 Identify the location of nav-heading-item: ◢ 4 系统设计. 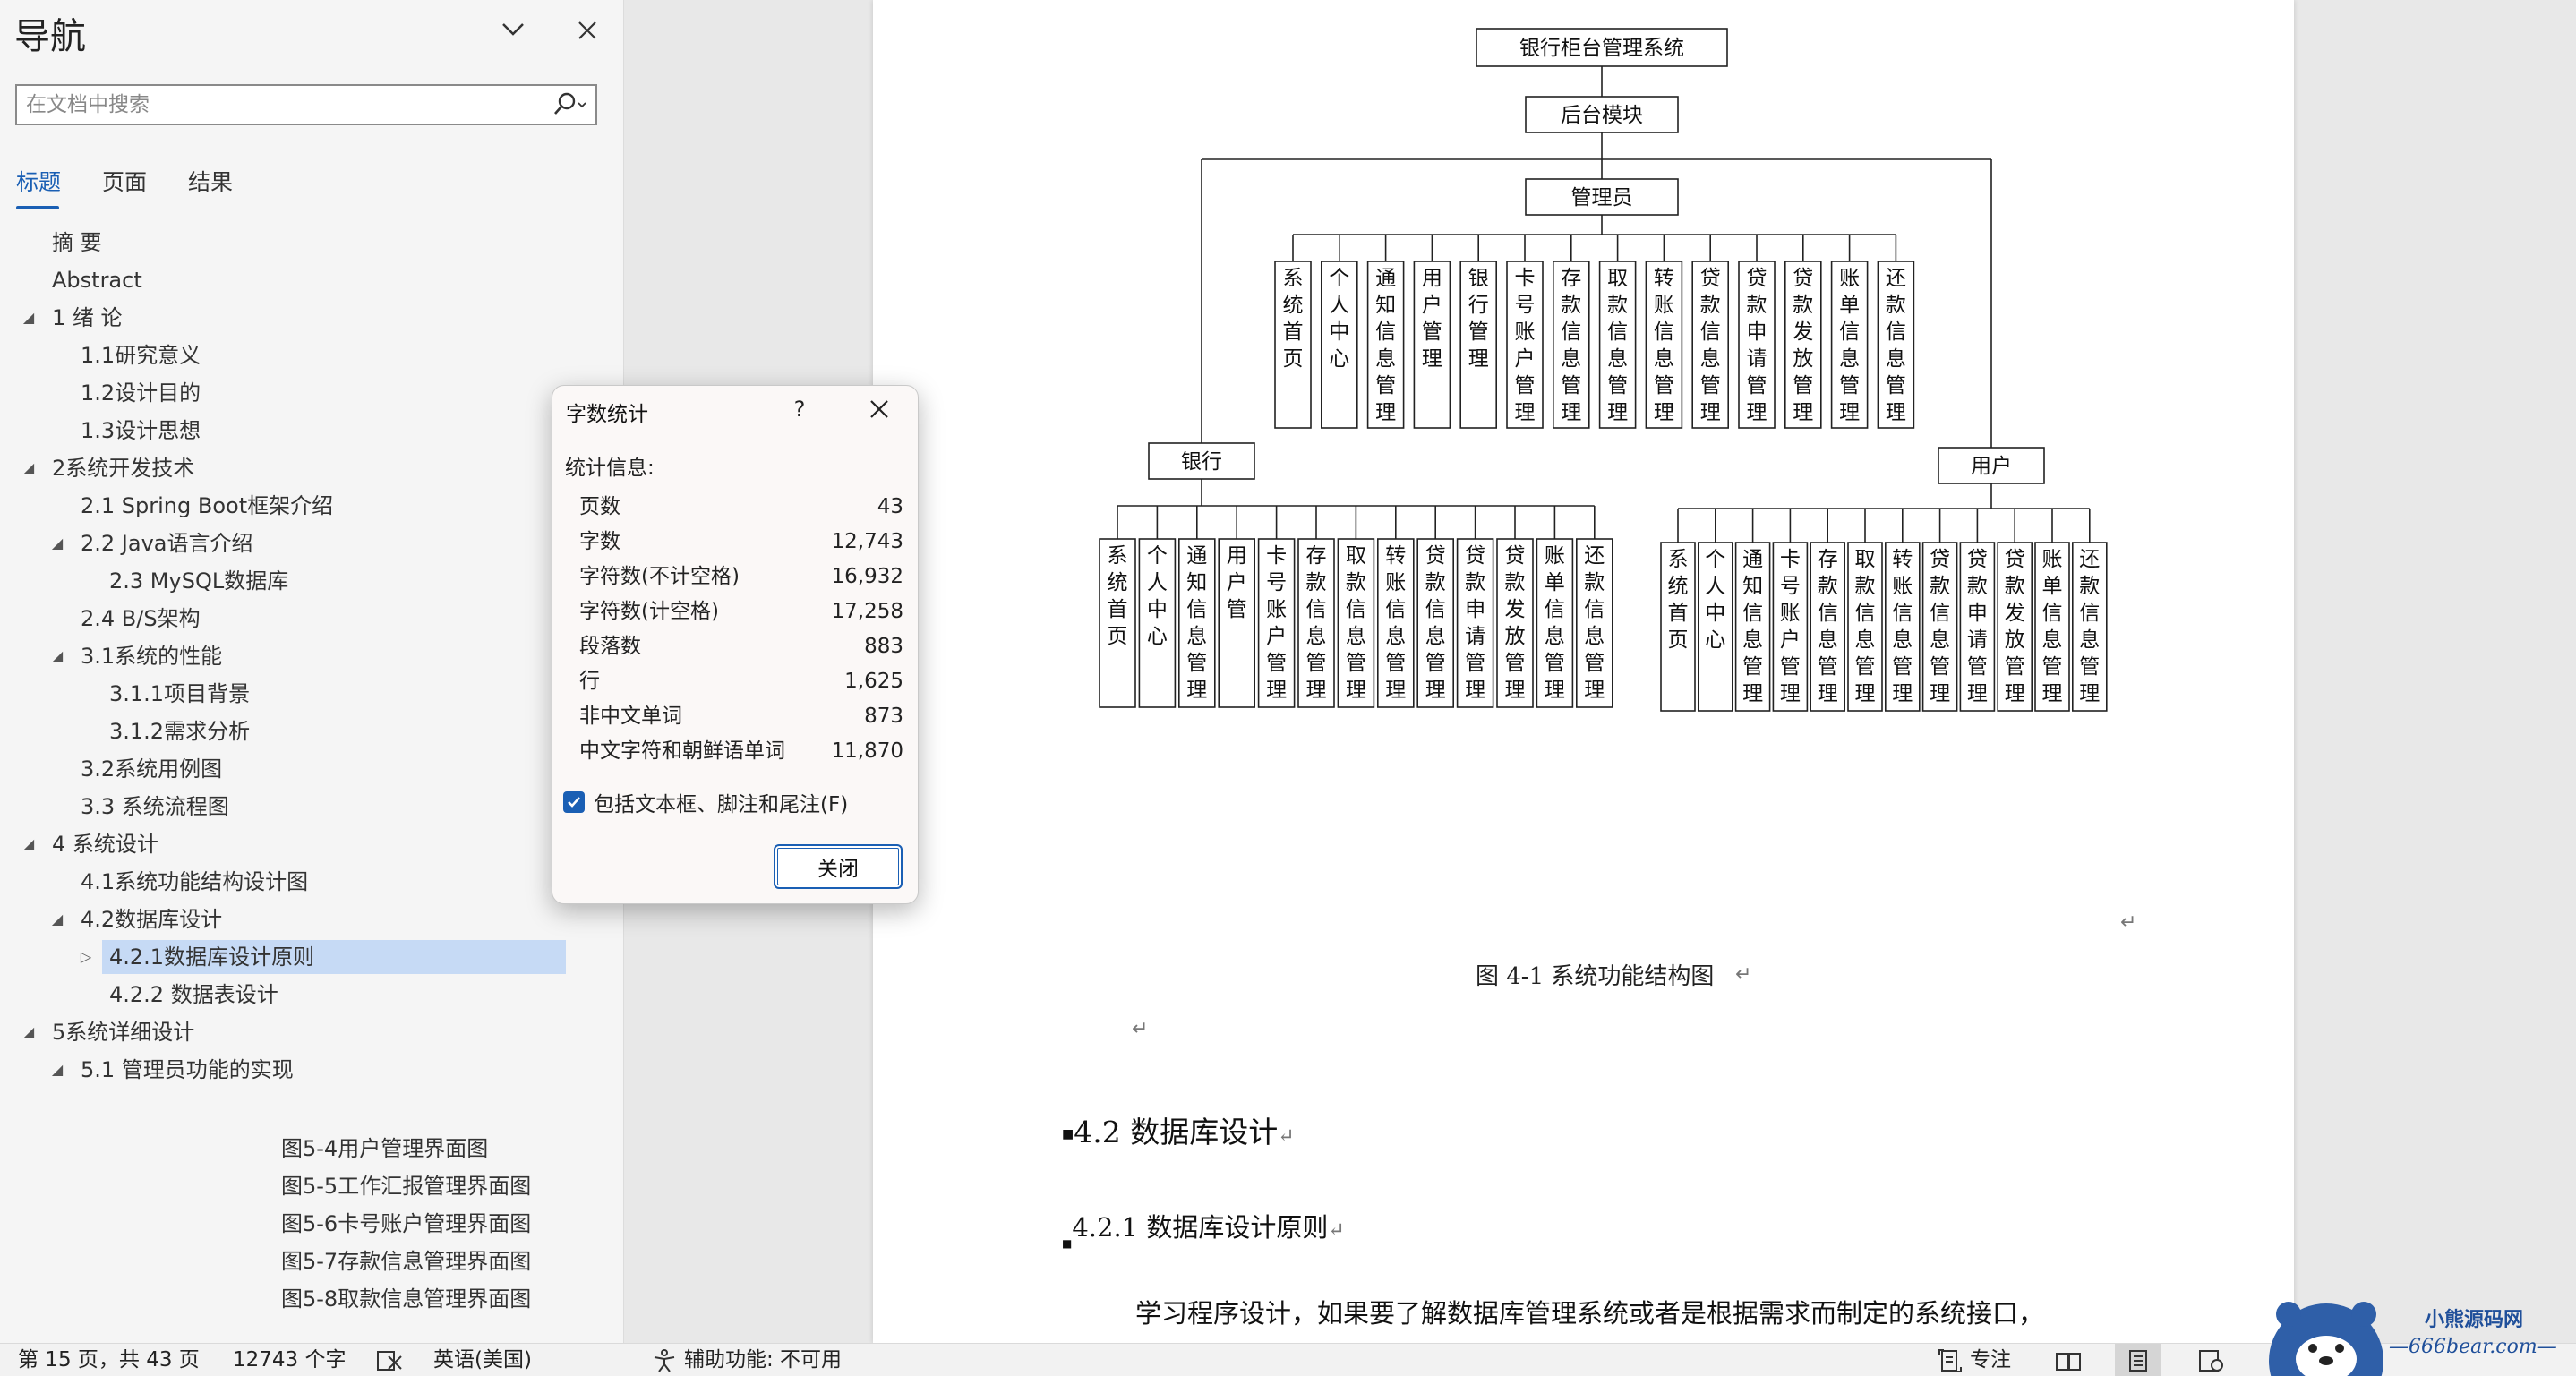
(312, 844).